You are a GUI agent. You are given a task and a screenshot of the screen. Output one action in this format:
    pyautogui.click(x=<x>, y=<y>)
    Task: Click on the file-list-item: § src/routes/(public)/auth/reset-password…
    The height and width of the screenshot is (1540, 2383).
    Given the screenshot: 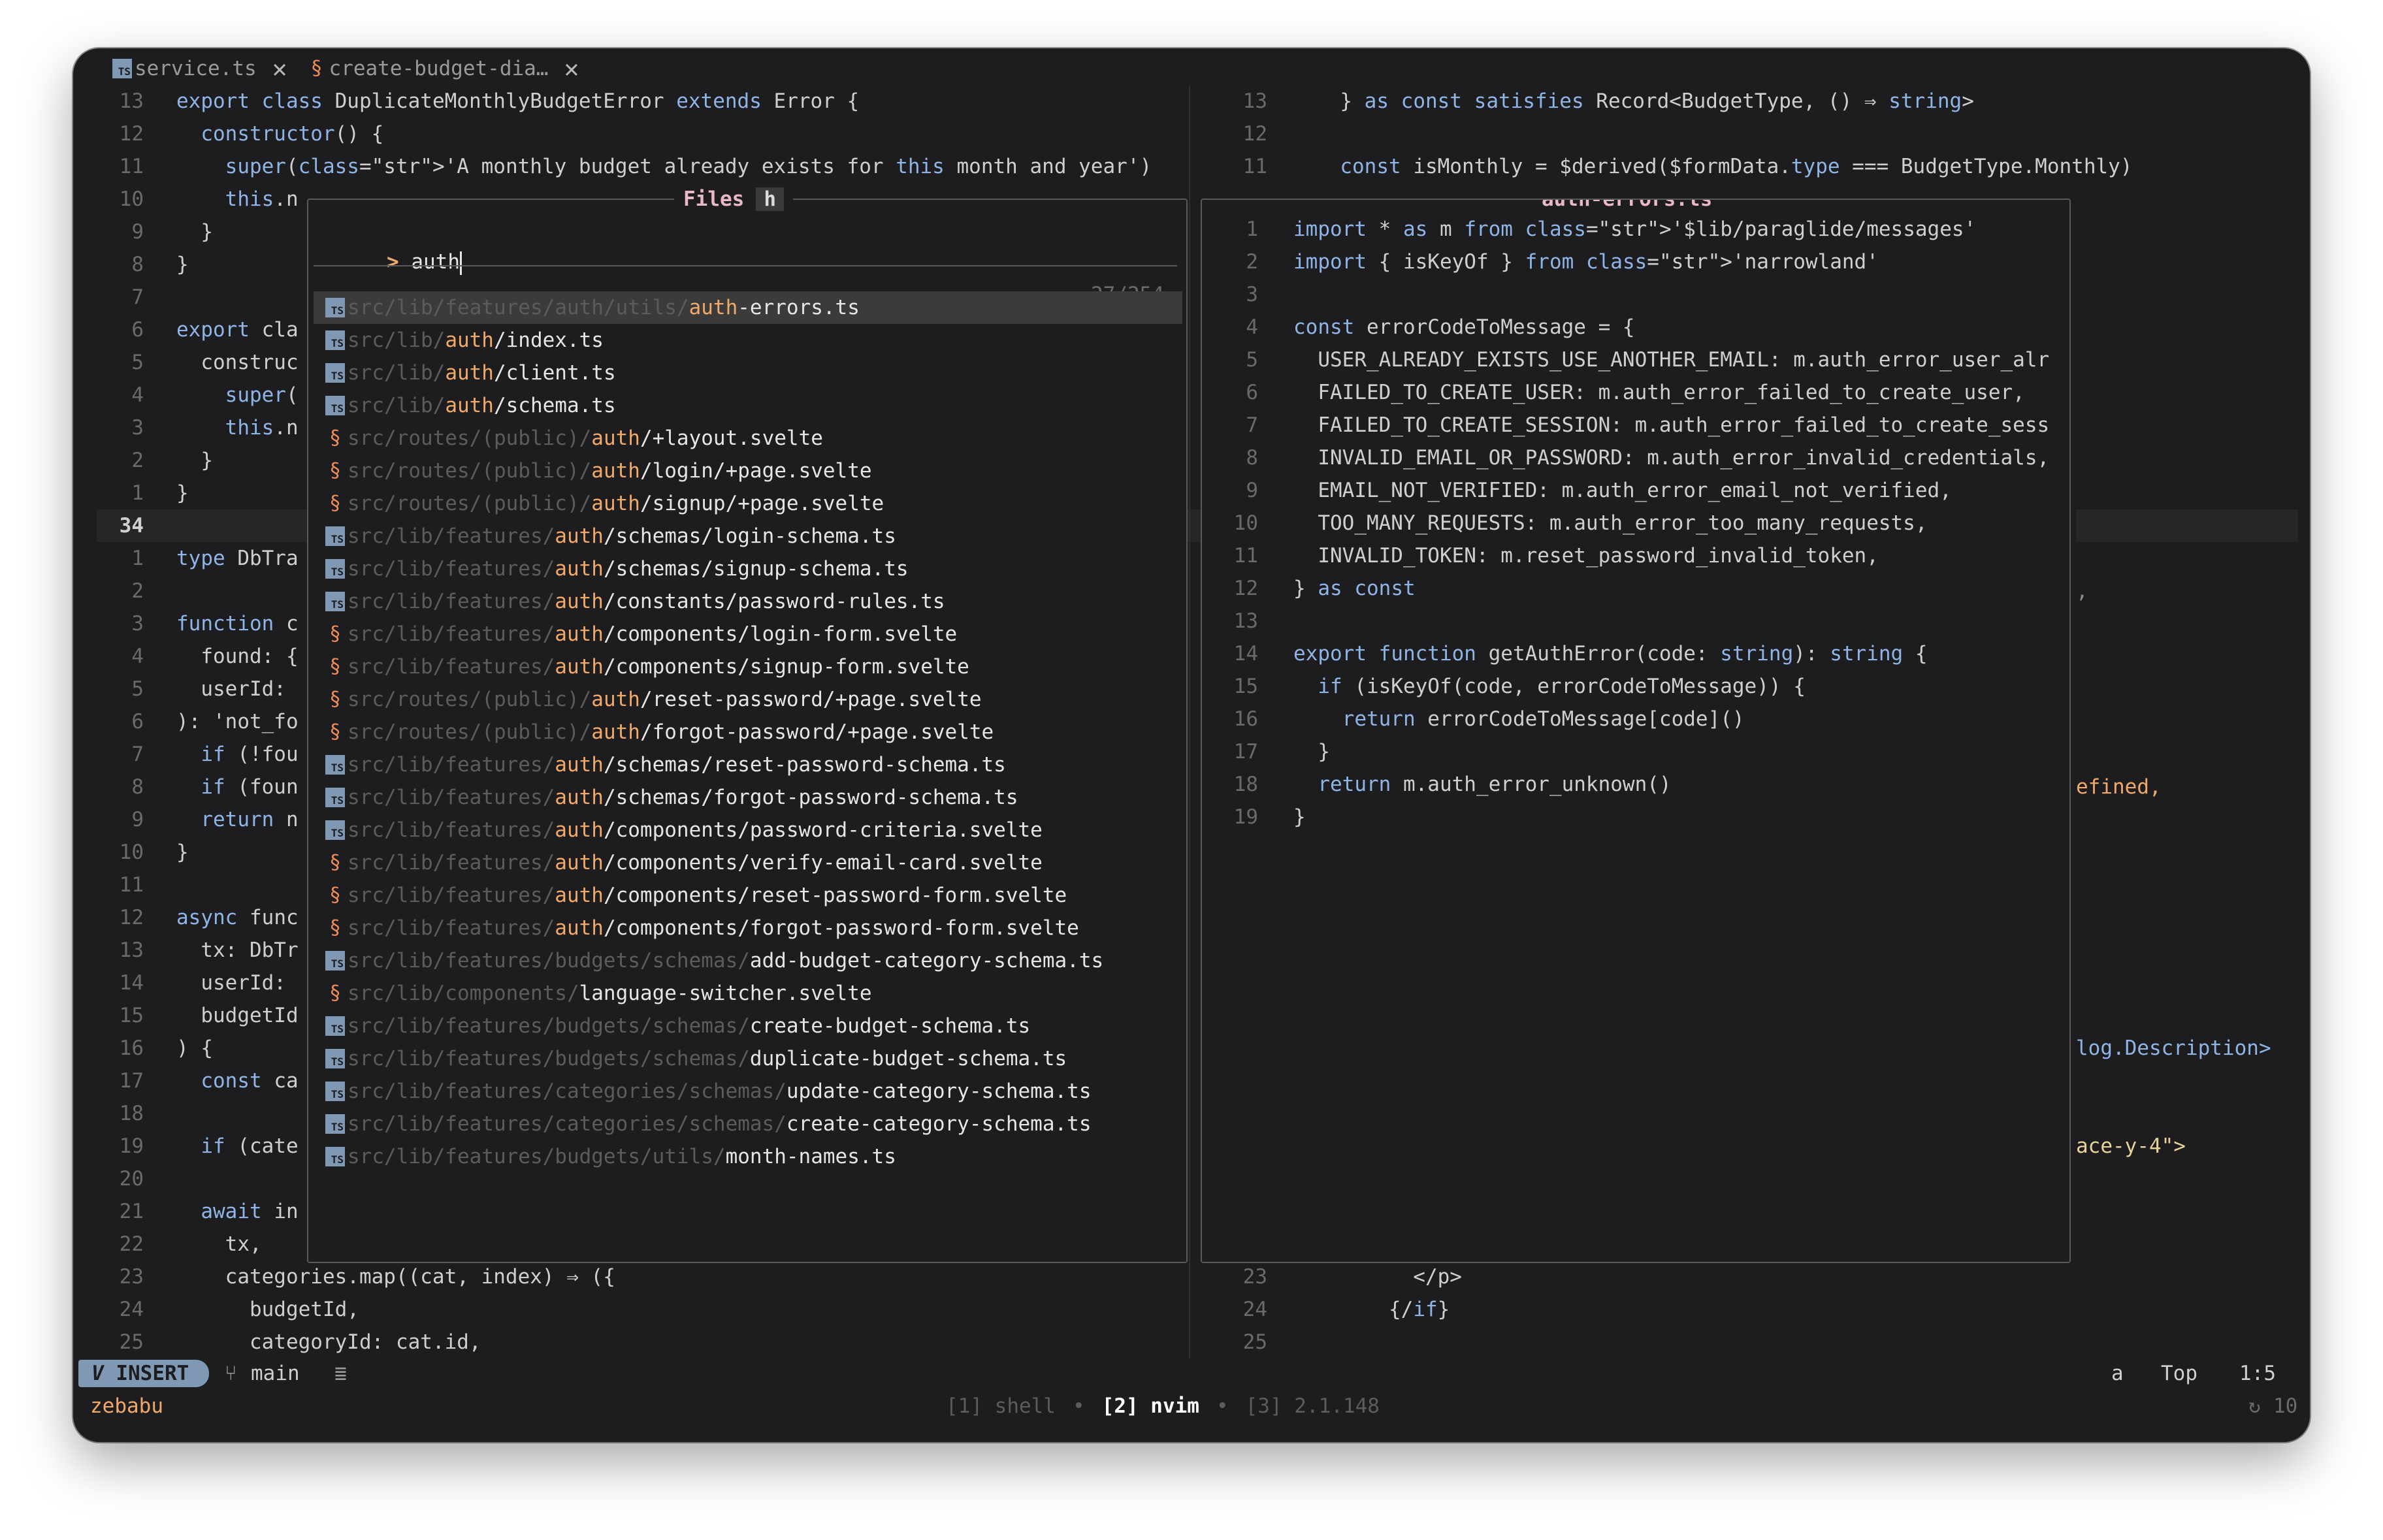 What is the action you would take?
    pyautogui.click(x=748, y=699)
    